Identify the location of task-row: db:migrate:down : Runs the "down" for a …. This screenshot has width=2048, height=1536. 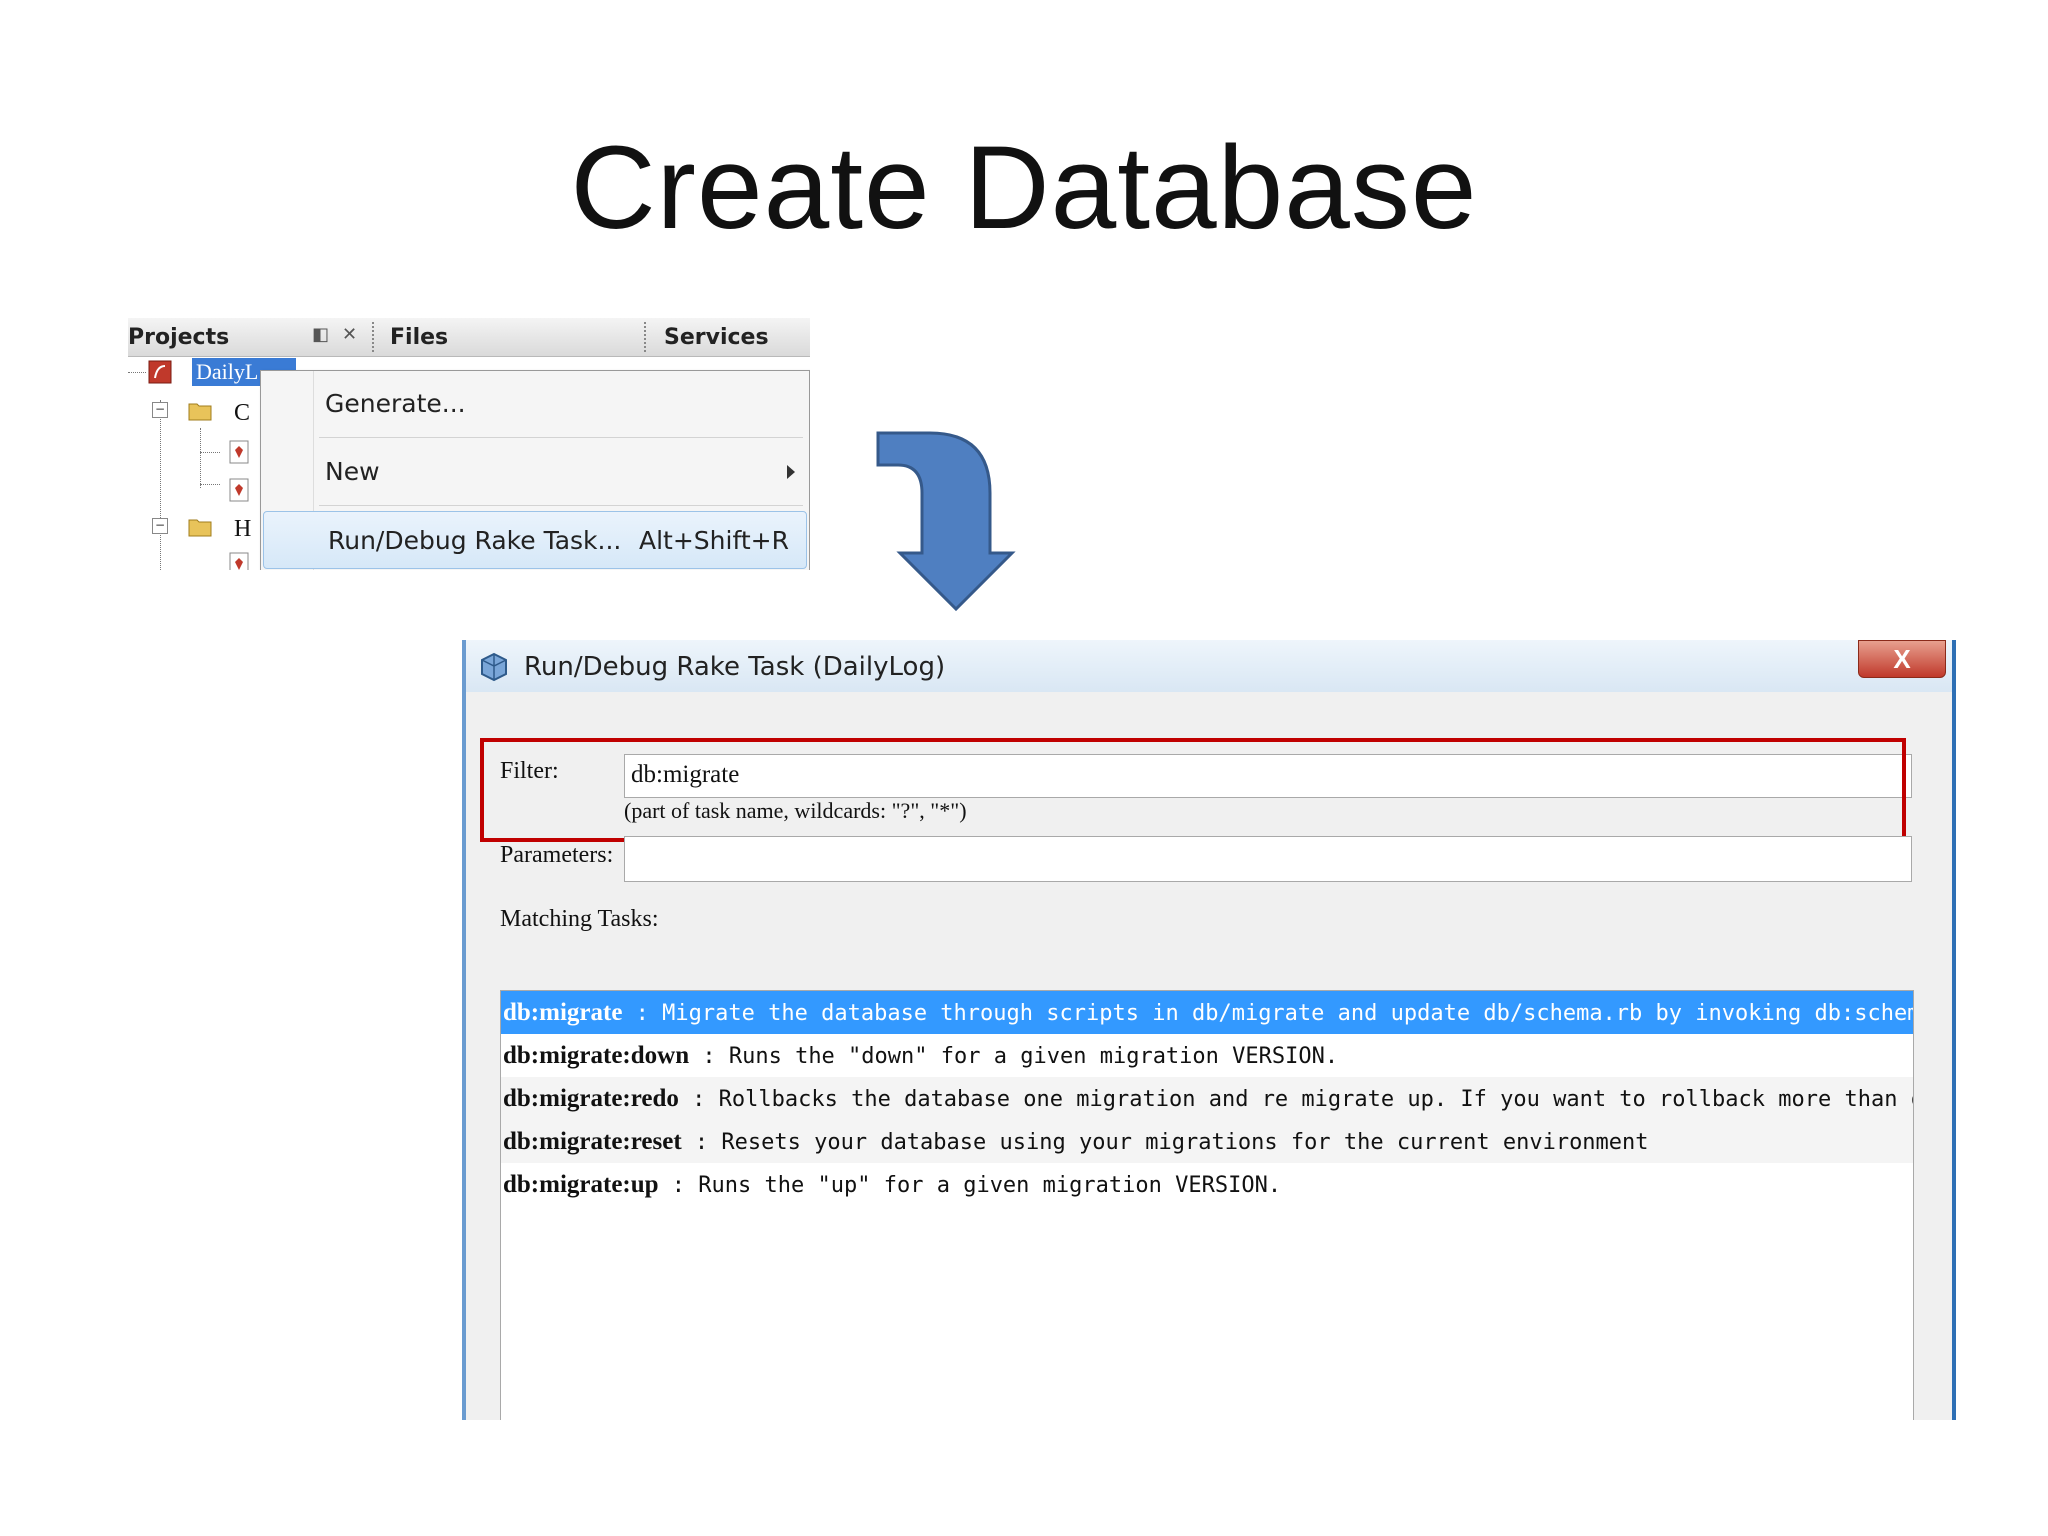
(1207, 1055).